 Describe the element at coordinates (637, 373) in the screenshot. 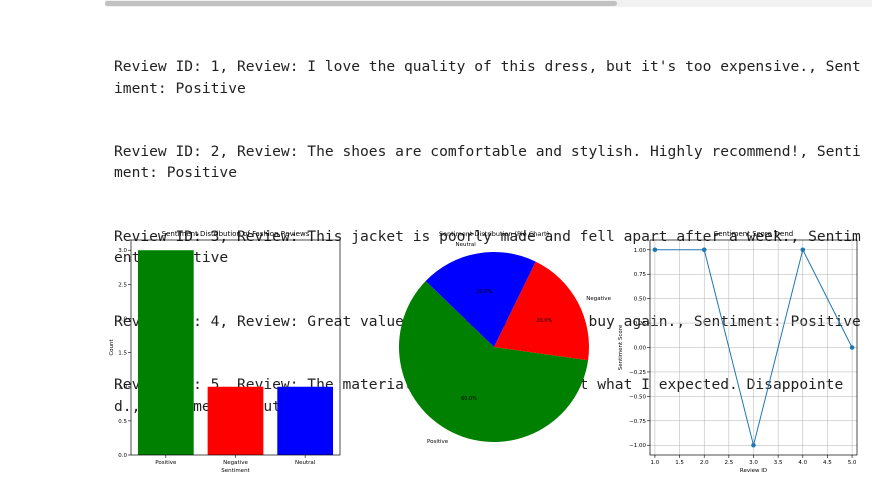

I see `y-tick-label: −0.25` at that location.